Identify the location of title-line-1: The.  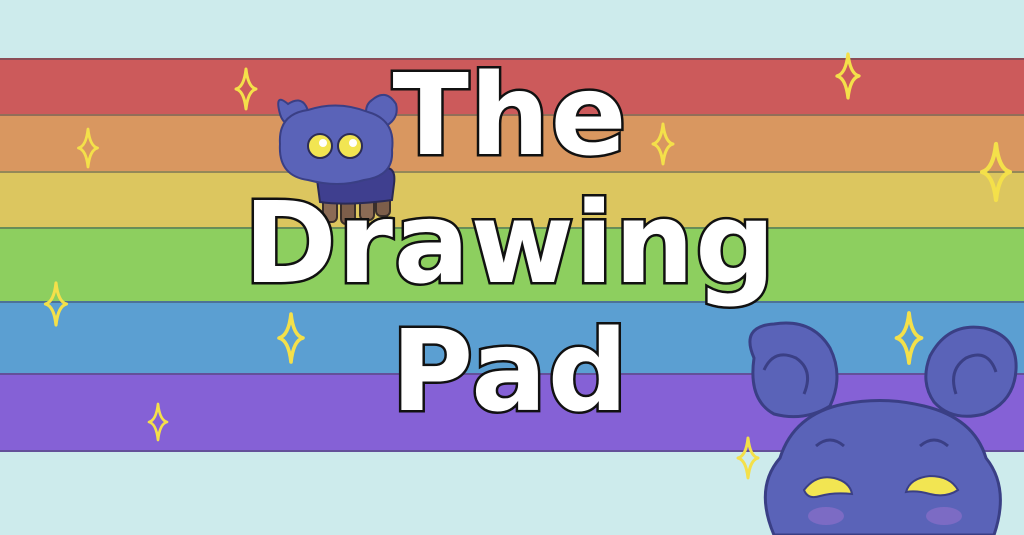
(509, 116).